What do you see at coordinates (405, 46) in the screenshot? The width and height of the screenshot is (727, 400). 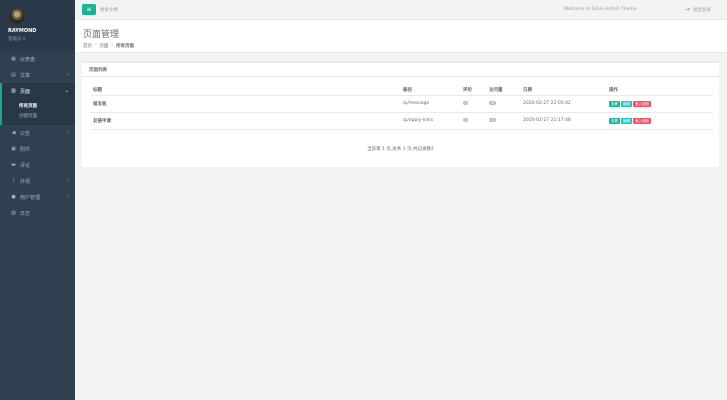 I see `breadcrumb: 首页 / 页面 / 所有页面` at bounding box center [405, 46].